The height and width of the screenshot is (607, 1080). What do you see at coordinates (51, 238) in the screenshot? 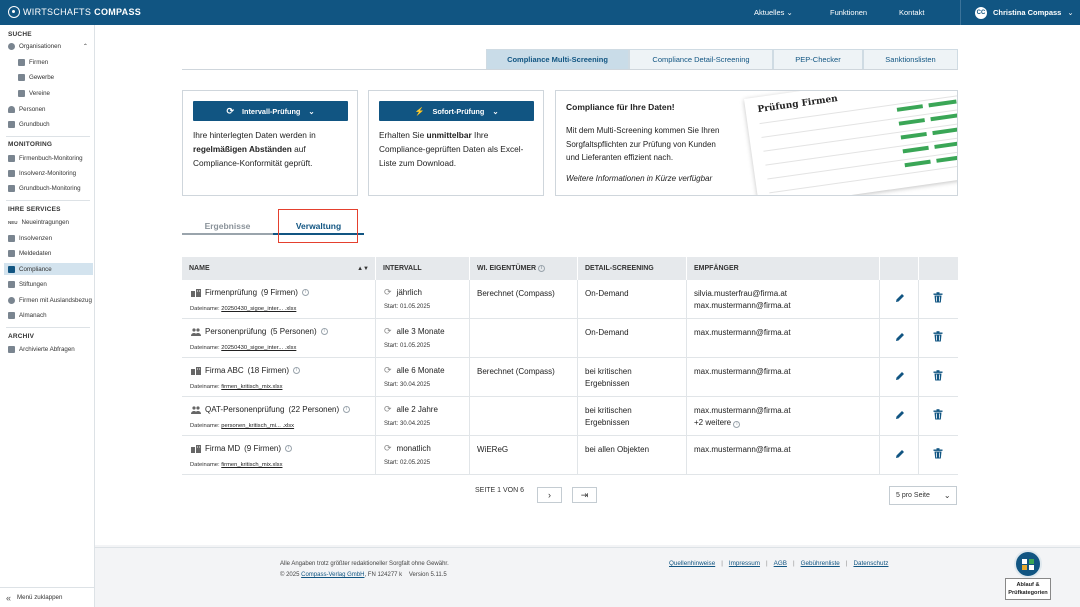
I see `sidebar-item-insolvenzen: Insolvenzen` at bounding box center [51, 238].